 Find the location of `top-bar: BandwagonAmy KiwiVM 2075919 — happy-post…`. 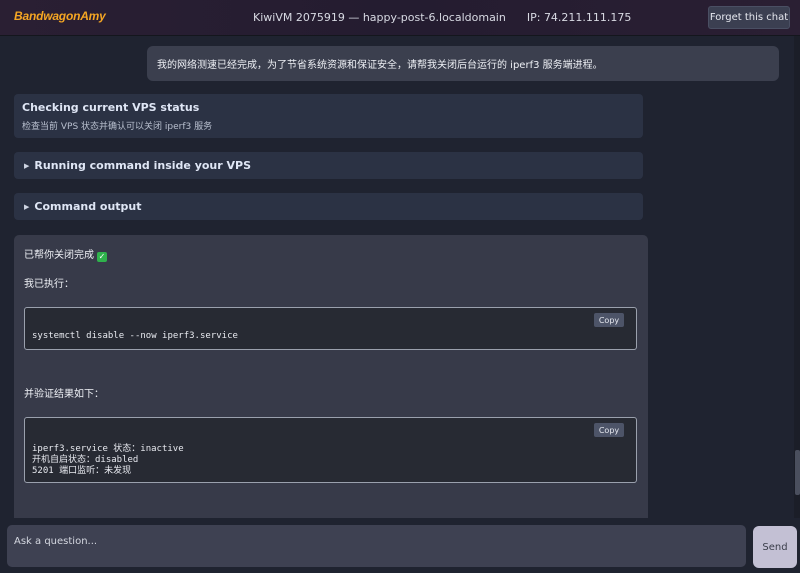

top-bar: BandwagonAmy KiwiVM 2075919 — happy-post… is located at coordinates (400, 18).